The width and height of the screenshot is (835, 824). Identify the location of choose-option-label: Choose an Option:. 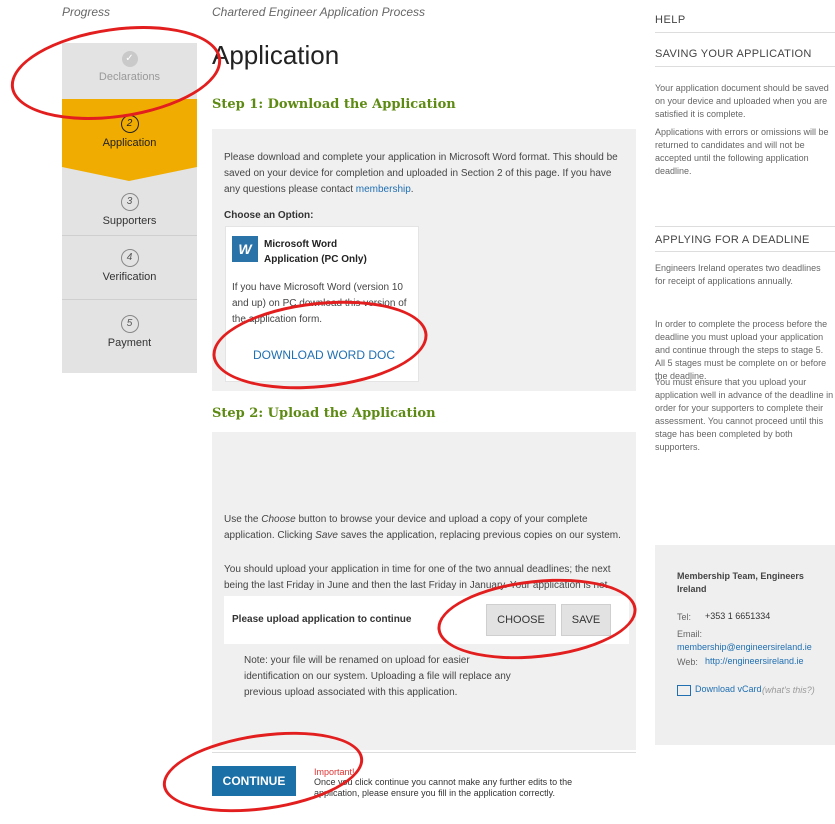
(269, 215).